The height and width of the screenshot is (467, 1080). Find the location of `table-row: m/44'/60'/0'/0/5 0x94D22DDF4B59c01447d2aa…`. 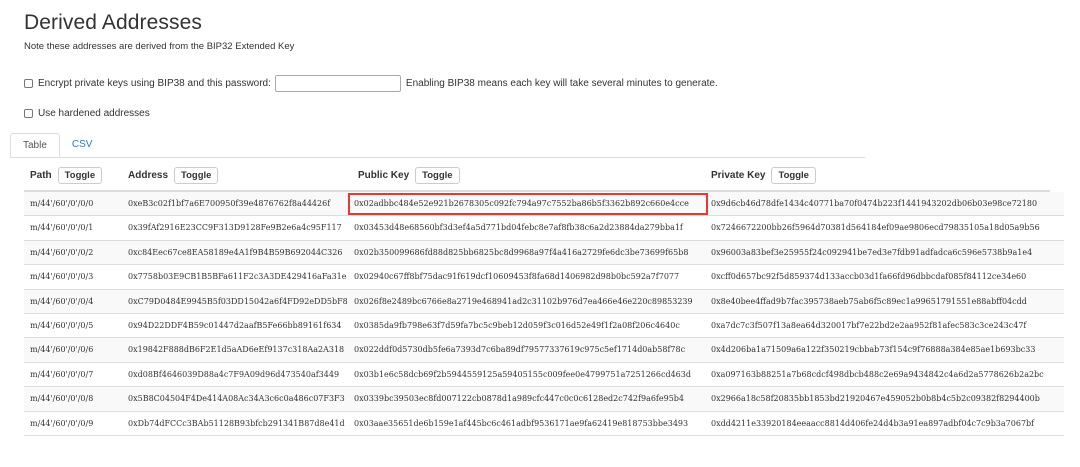

table-row: m/44'/60'/0'/0/5 0x94D22DDF4B59c01447d2aa… is located at coordinates (544, 326).